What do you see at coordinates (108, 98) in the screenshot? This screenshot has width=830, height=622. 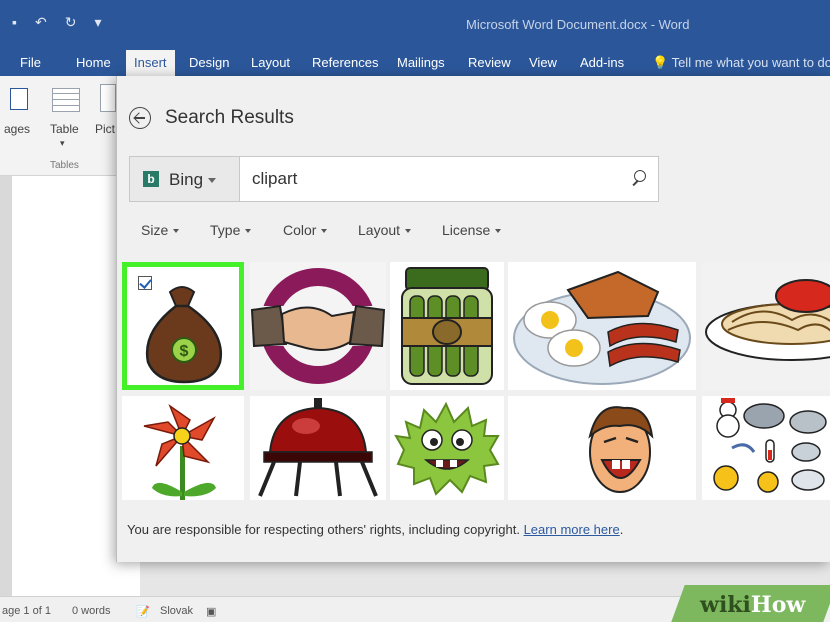 I see `pictures-icon` at bounding box center [108, 98].